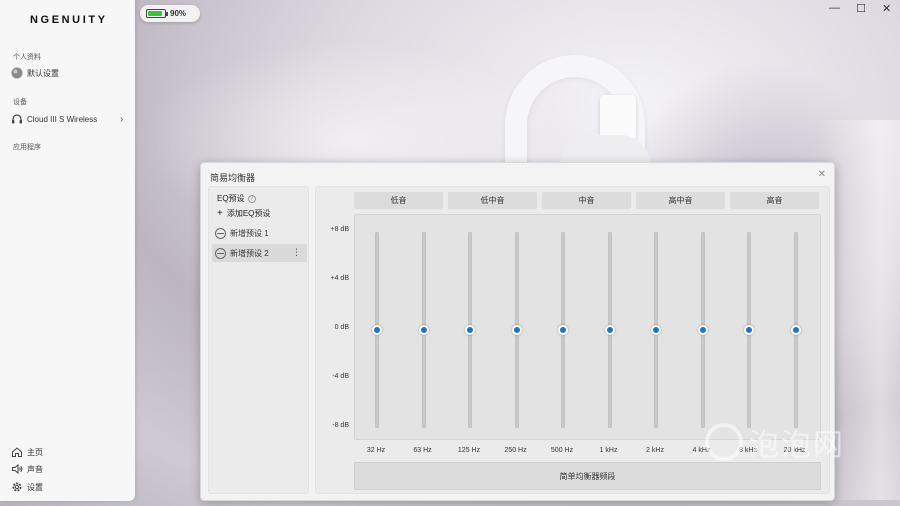  What do you see at coordinates (17, 469) in the screenshot?
I see `speaker-icon` at bounding box center [17, 469].